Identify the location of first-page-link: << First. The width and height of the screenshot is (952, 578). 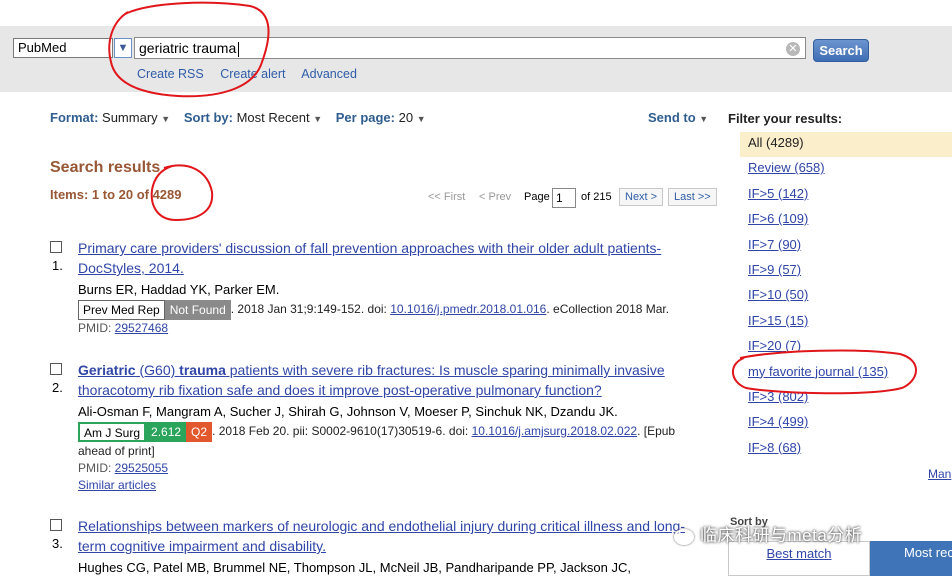
(447, 197).